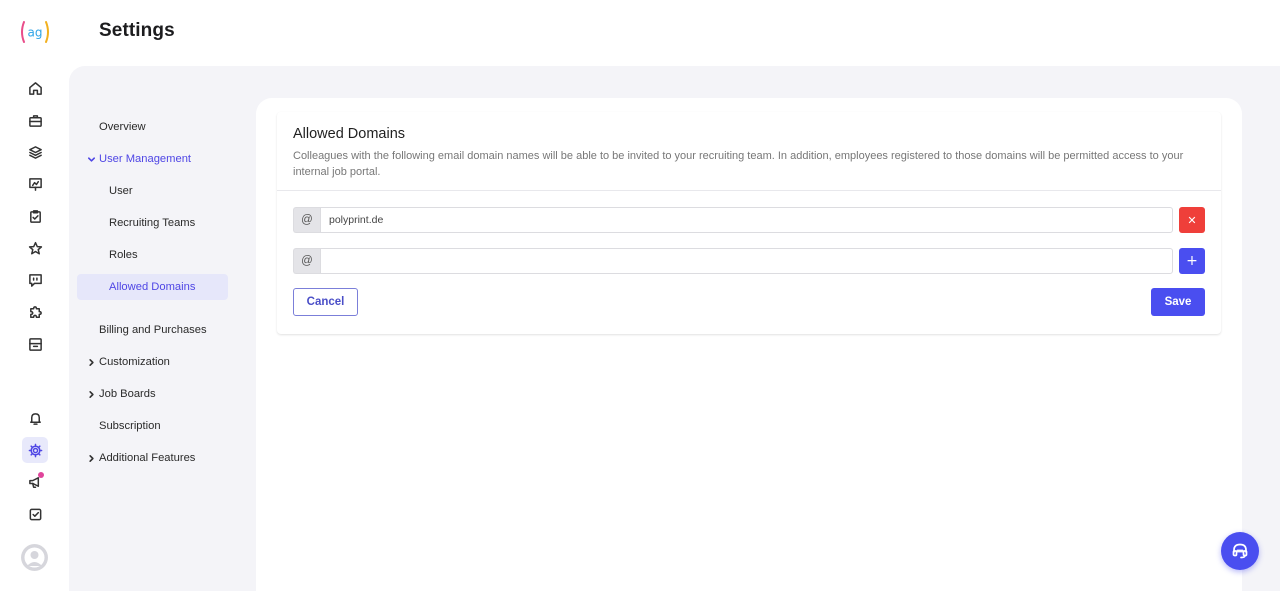 The width and height of the screenshot is (1280, 591). I want to click on megaphone-icon, so click(35, 482).